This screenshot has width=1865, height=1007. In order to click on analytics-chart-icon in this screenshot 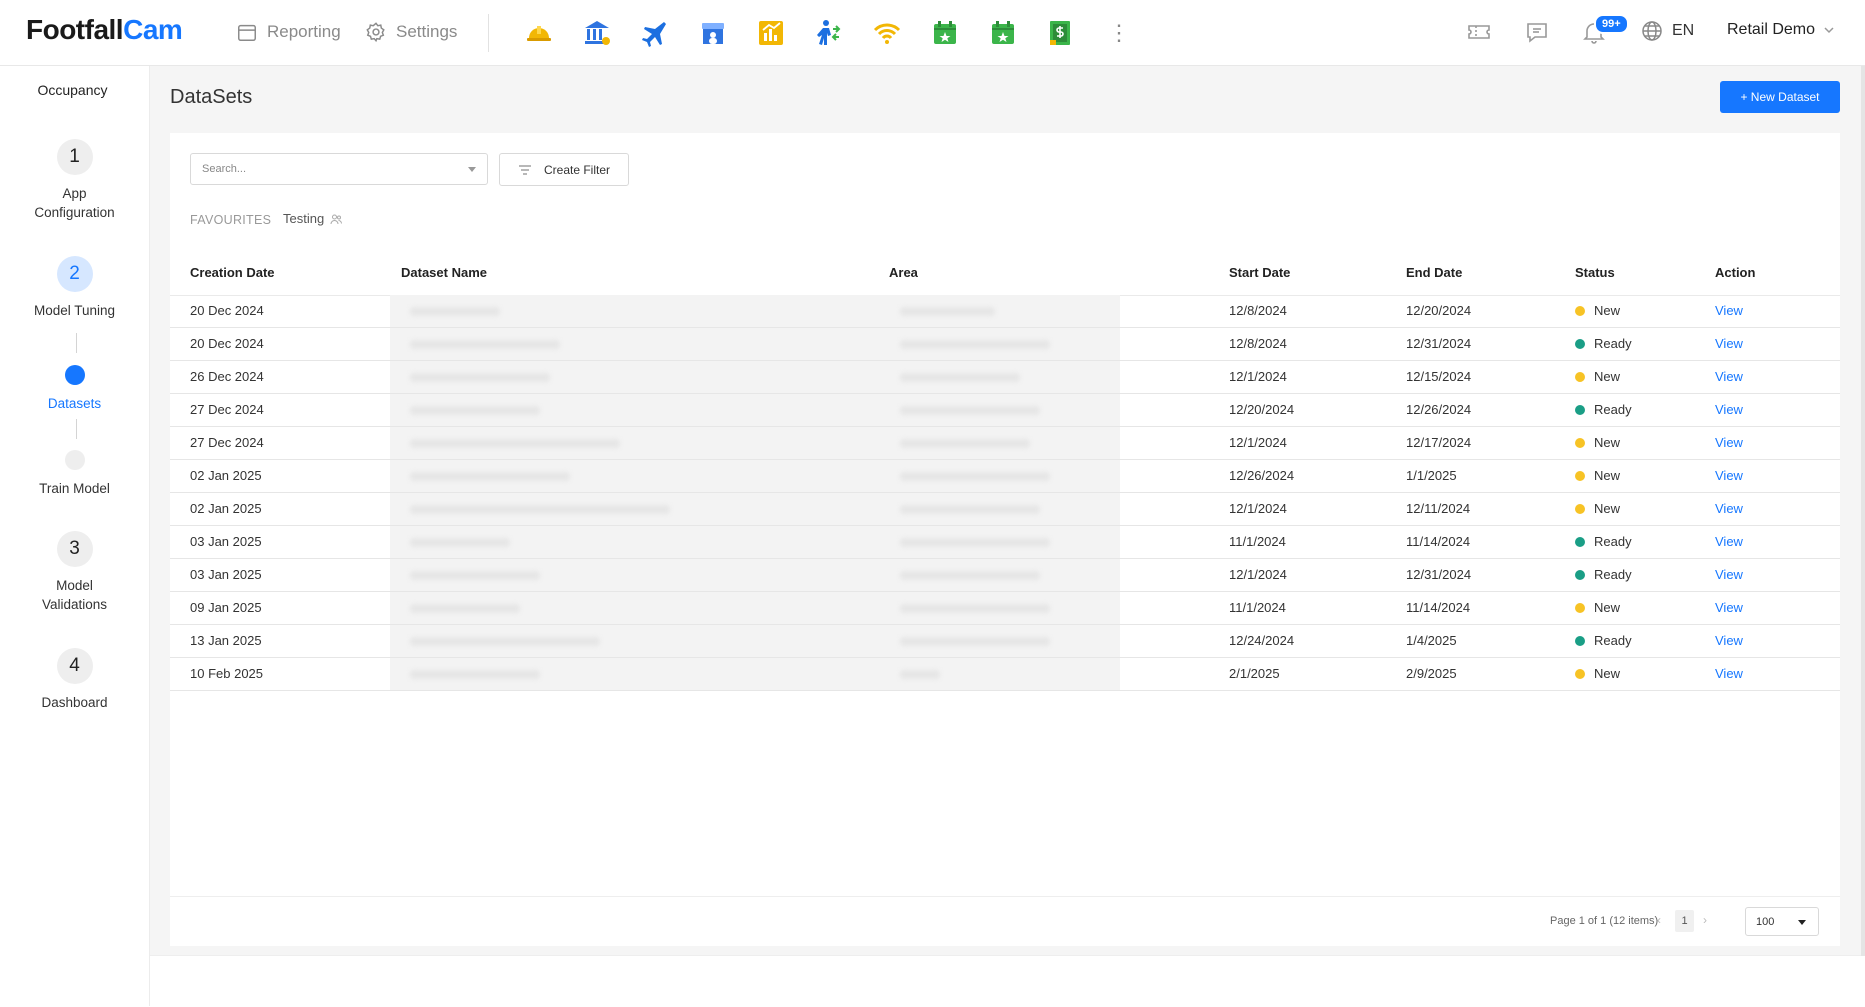, I will do `click(771, 33)`.